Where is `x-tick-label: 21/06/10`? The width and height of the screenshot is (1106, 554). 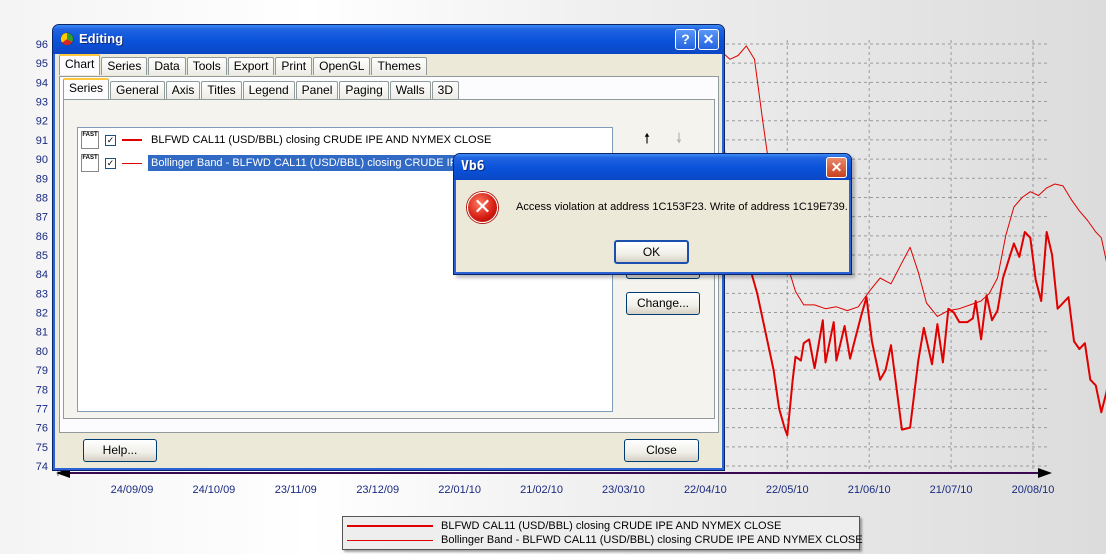
x-tick-label: 21/06/10 is located at coordinates (869, 490).